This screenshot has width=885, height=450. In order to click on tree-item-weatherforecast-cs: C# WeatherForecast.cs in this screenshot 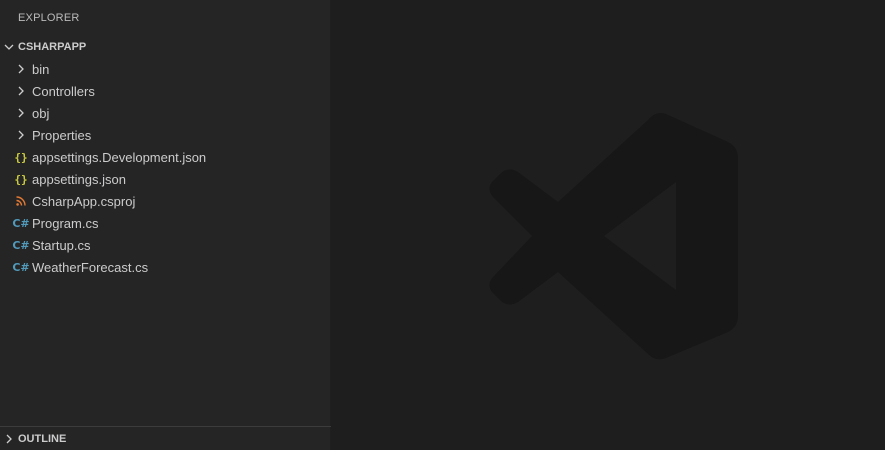, I will do `click(165, 267)`.